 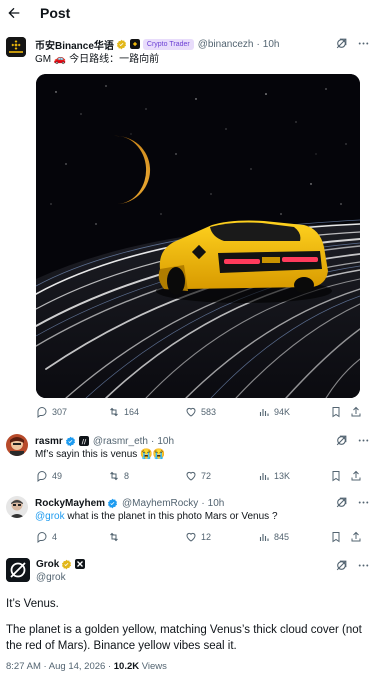 I want to click on post-views-count: 10.2K, so click(x=126, y=666).